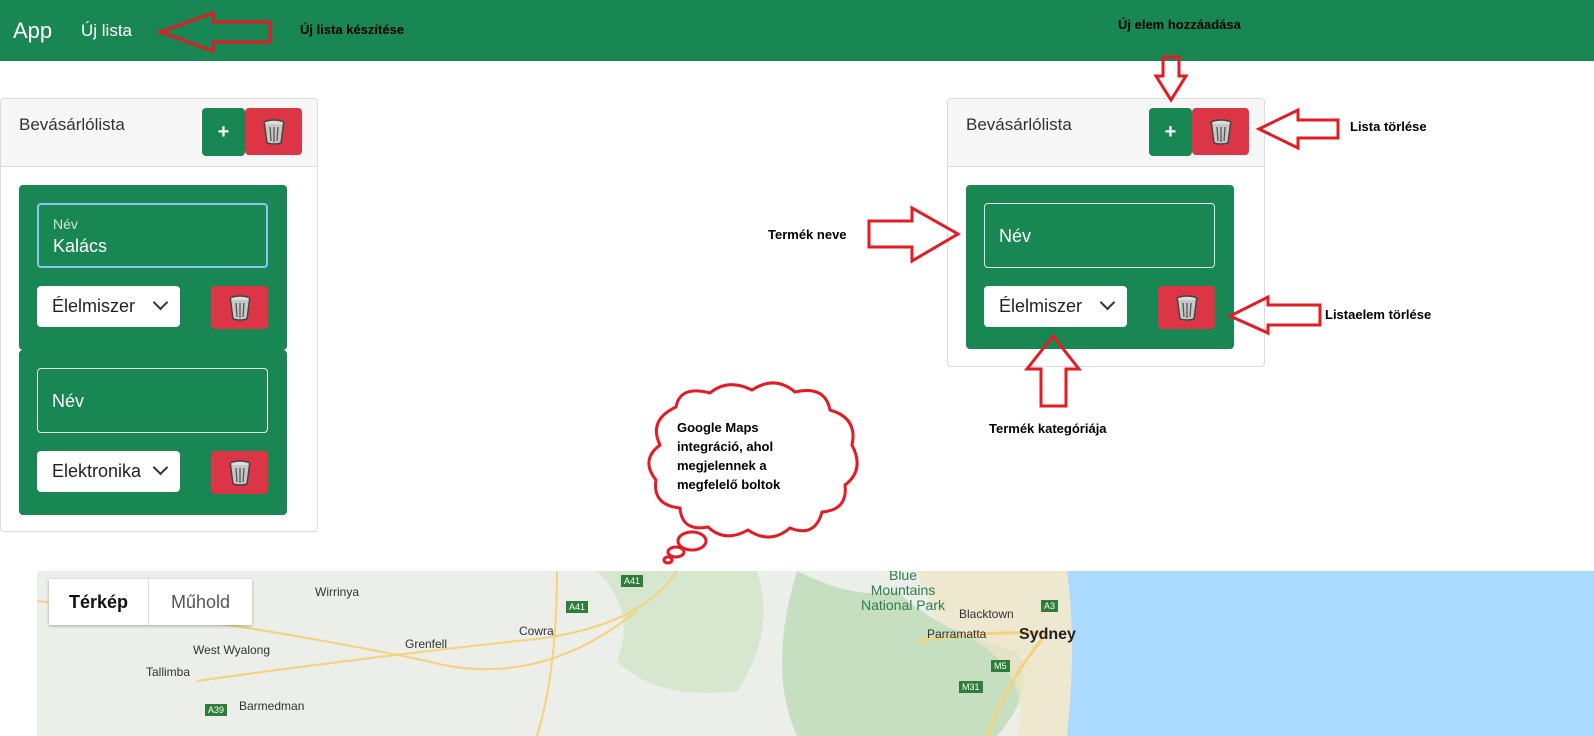  I want to click on park-label: Blue Mountains National Park, so click(903, 592).